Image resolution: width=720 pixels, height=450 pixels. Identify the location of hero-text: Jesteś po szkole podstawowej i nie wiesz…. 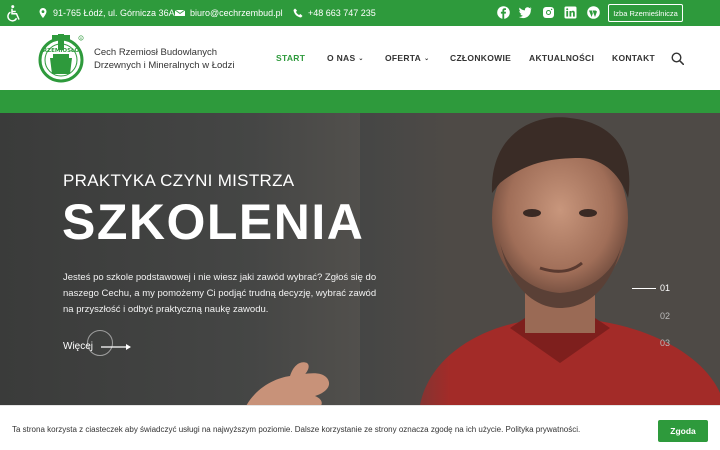
(220, 293).